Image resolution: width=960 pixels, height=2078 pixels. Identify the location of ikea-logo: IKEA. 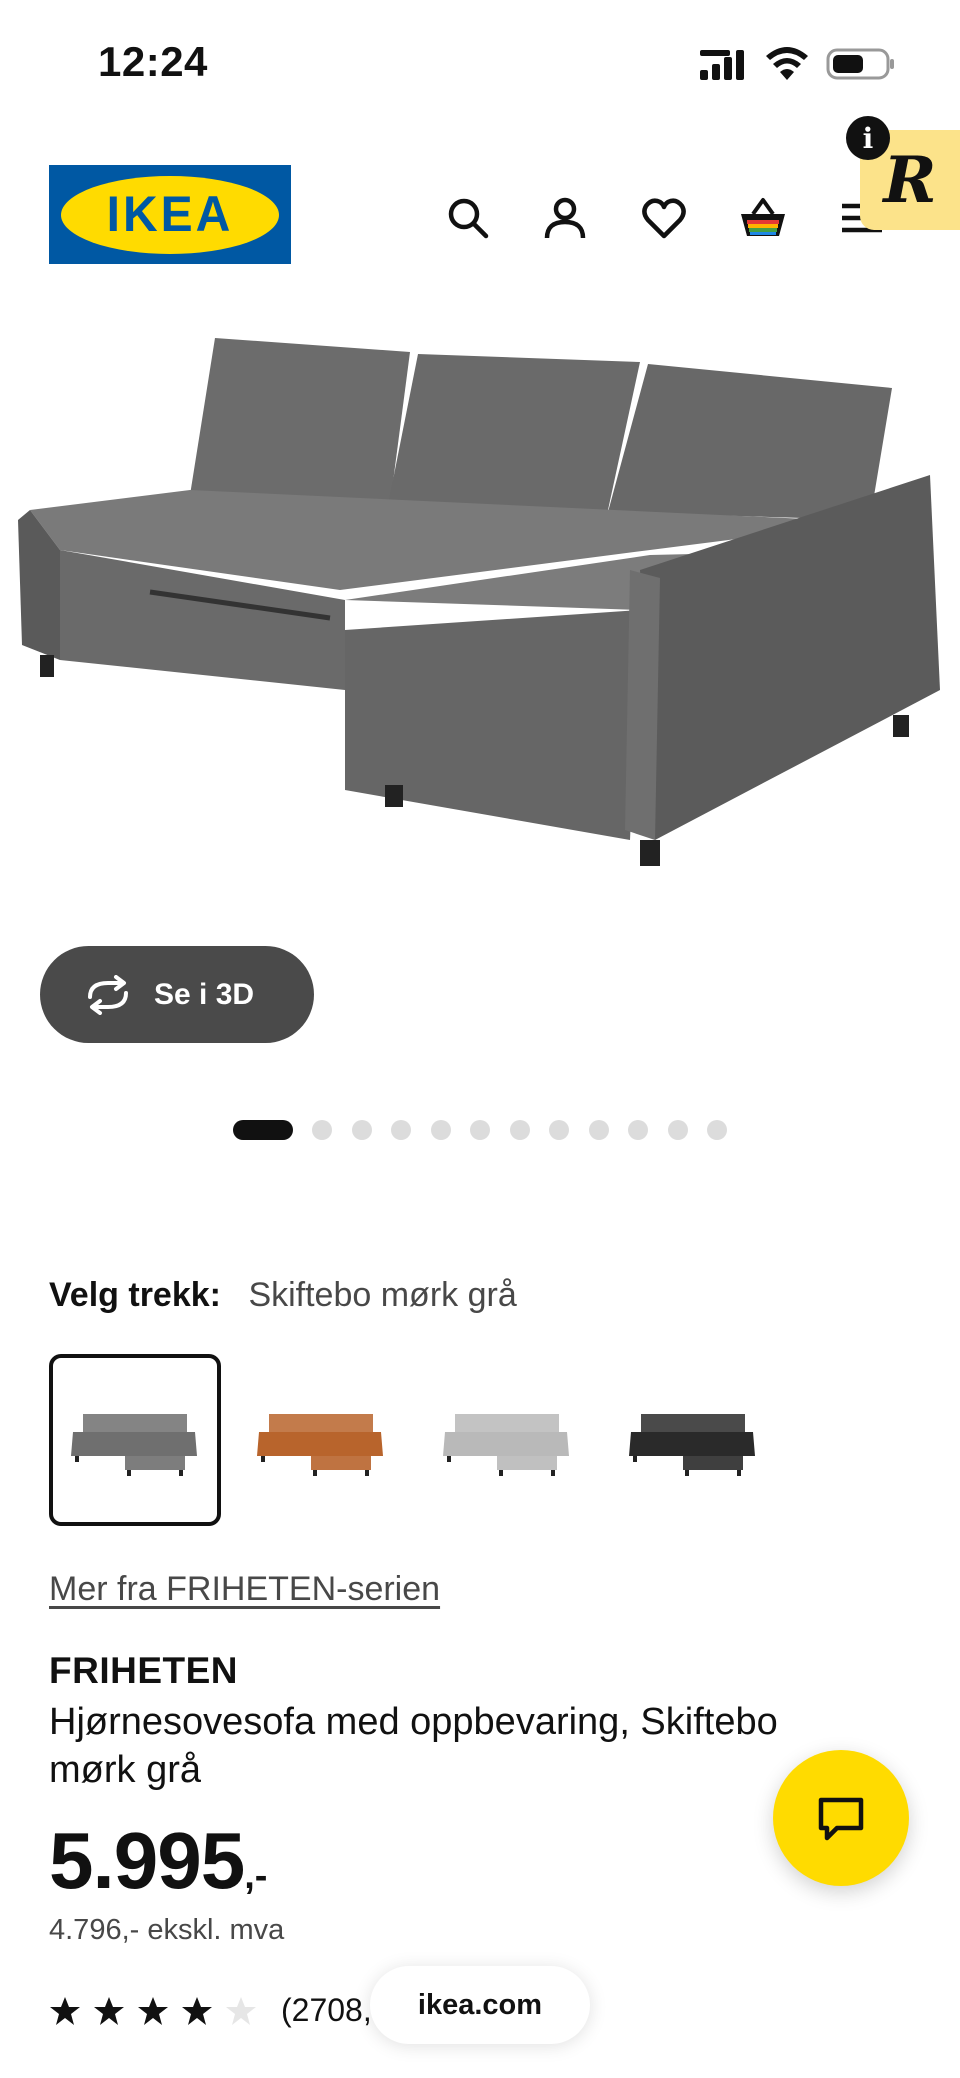
(170, 214).